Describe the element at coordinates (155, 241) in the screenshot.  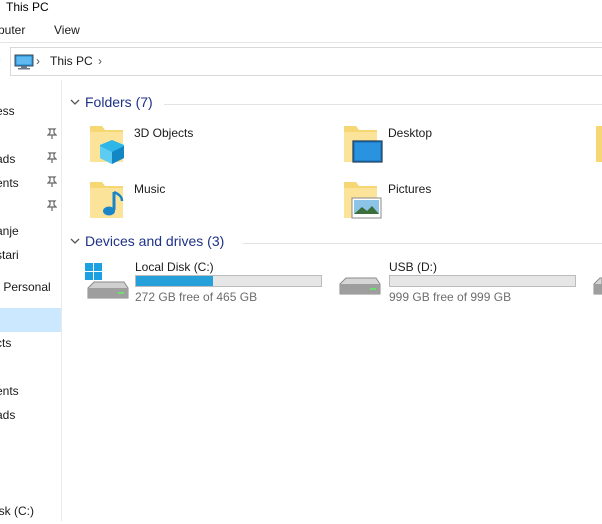
I see `drives-group-title: Devices and drives (3)` at that location.